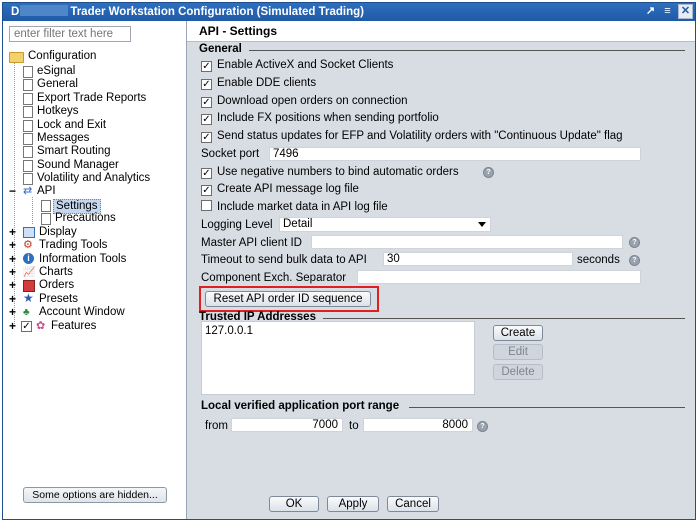 The image size is (700, 524). Describe the element at coordinates (499, 277) in the screenshot. I see `separator-field` at that location.